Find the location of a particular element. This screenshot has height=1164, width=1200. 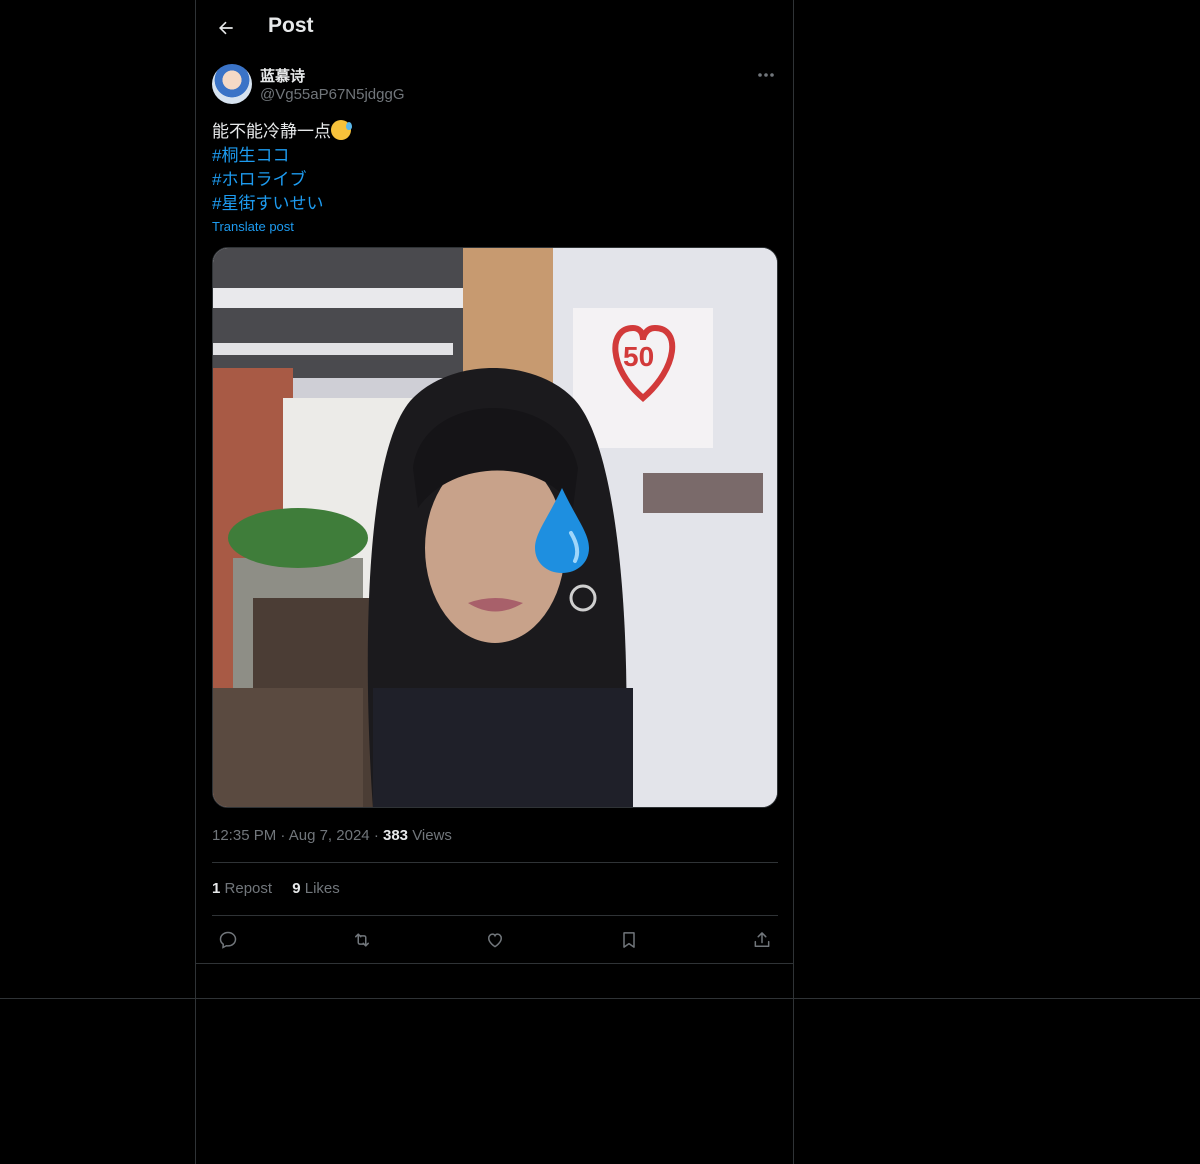

post-meta: 12:35 PM · Aug 7, 2024 · 383 Views is located at coordinates (332, 835).